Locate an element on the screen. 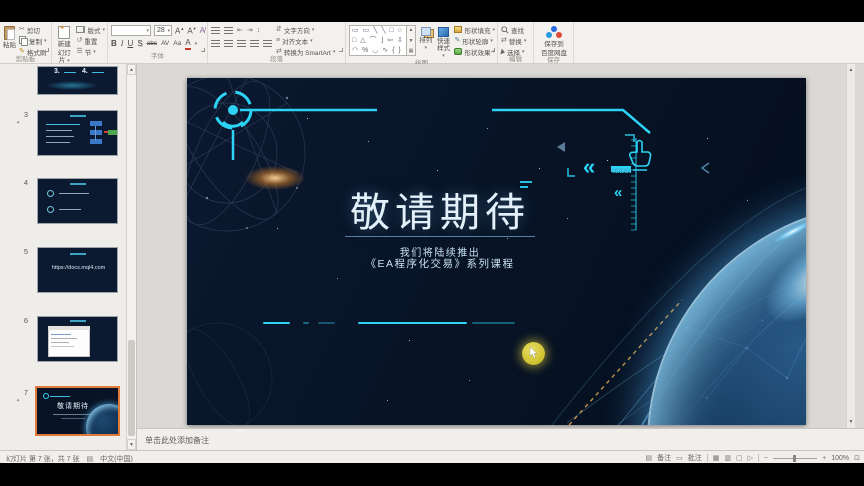 The width and height of the screenshot is (864, 486). mouse-highlight is located at coordinates (533, 353).